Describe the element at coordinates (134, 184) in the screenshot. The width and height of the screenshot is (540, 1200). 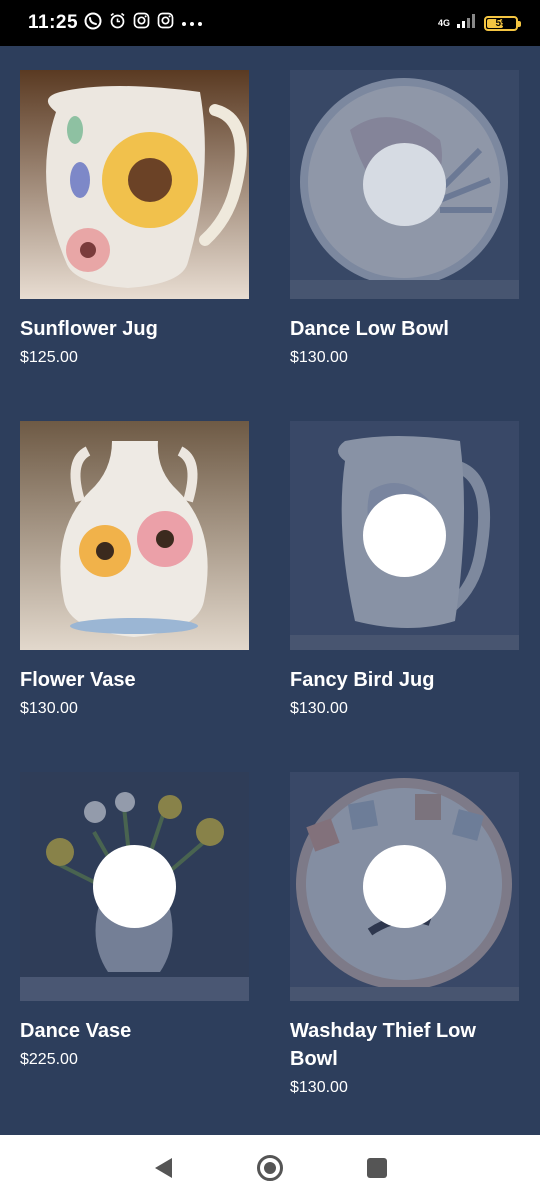
I see `product-image-sunflower-jug` at that location.